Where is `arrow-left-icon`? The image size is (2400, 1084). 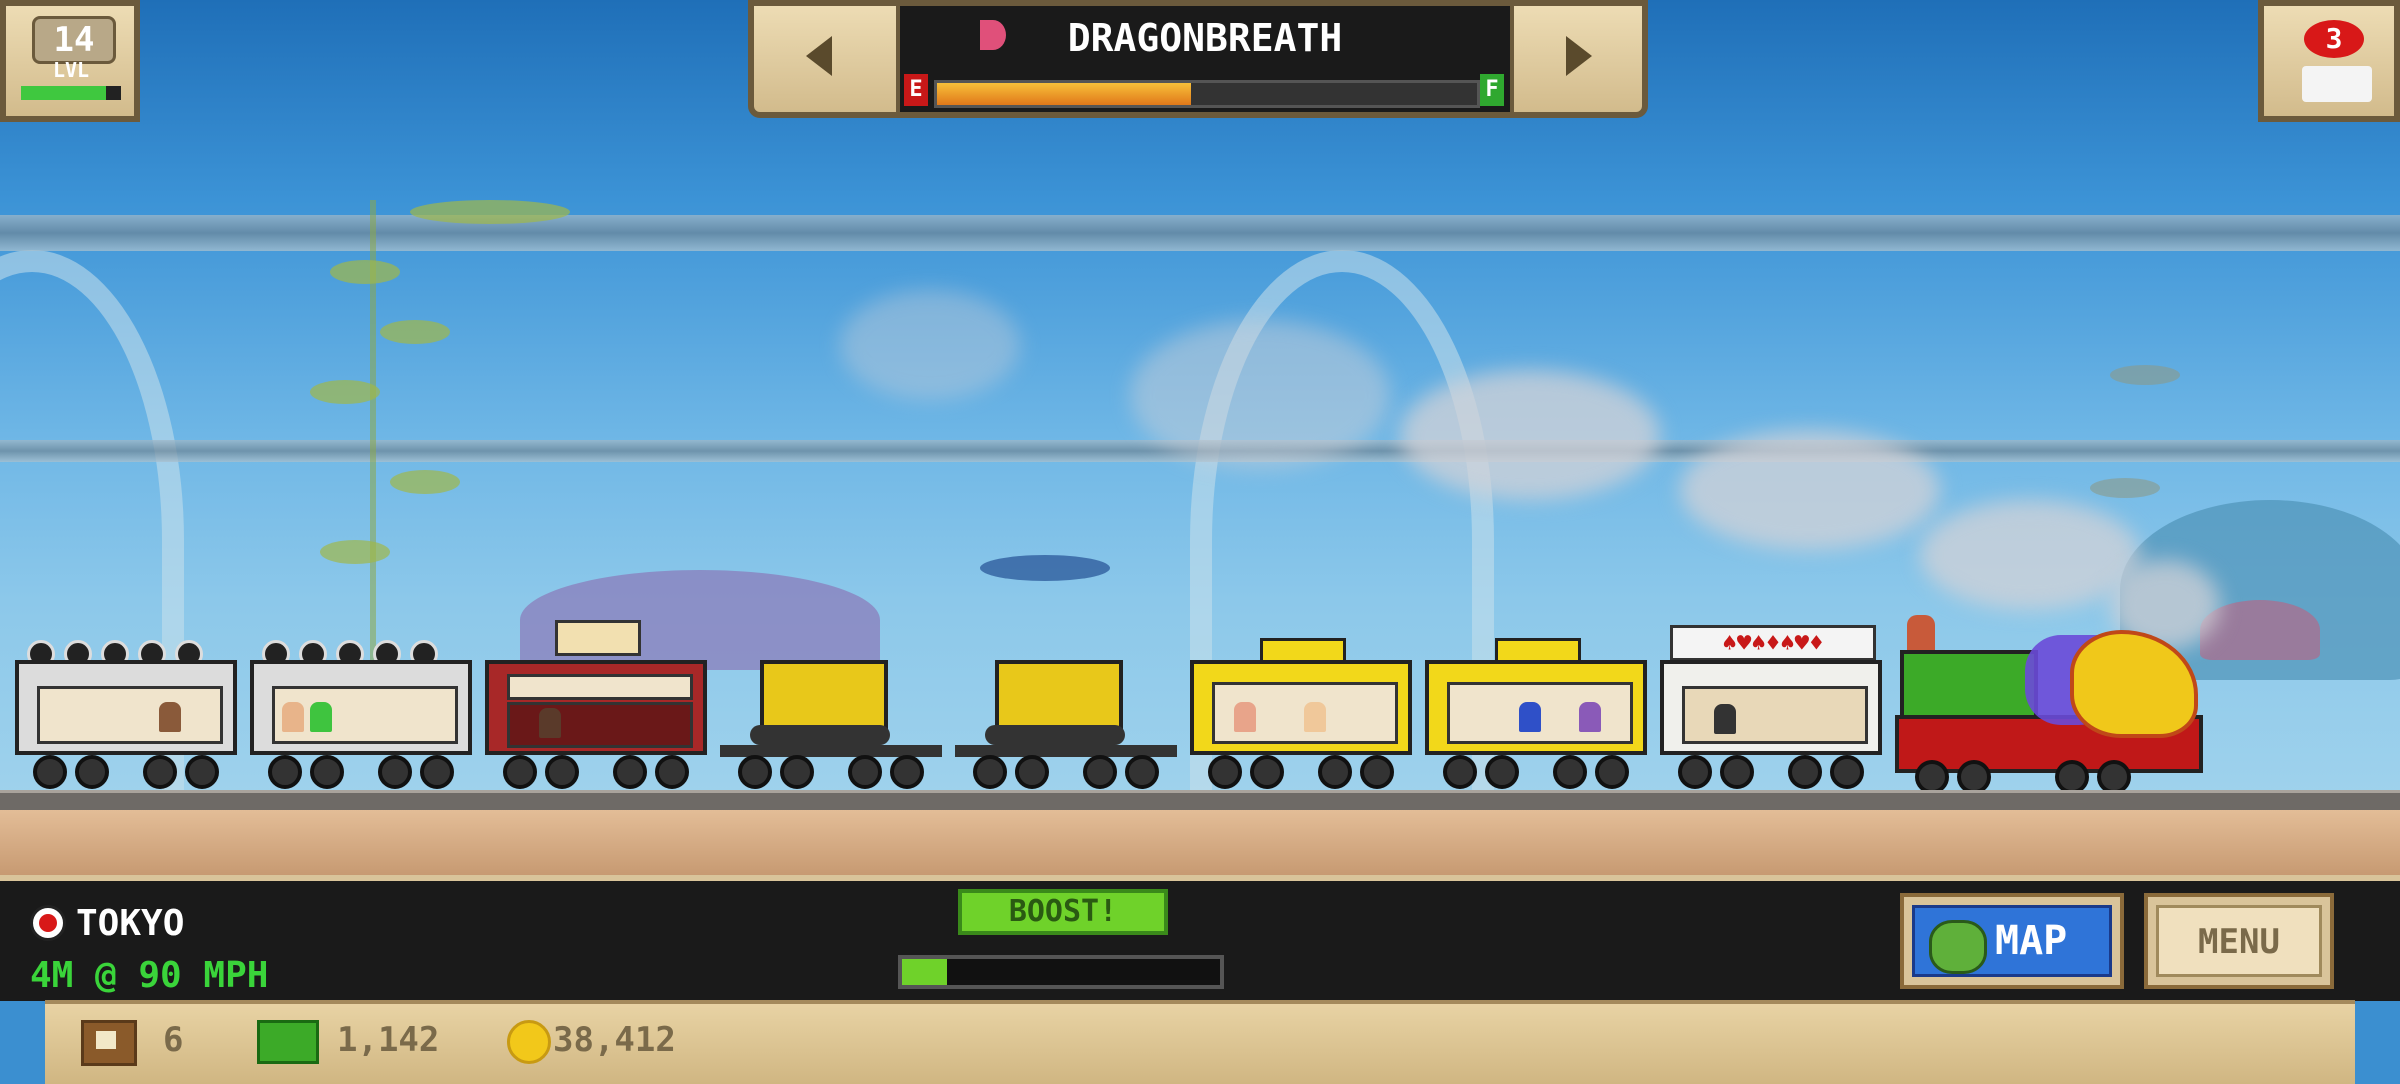 arrow-left-icon is located at coordinates (819, 56).